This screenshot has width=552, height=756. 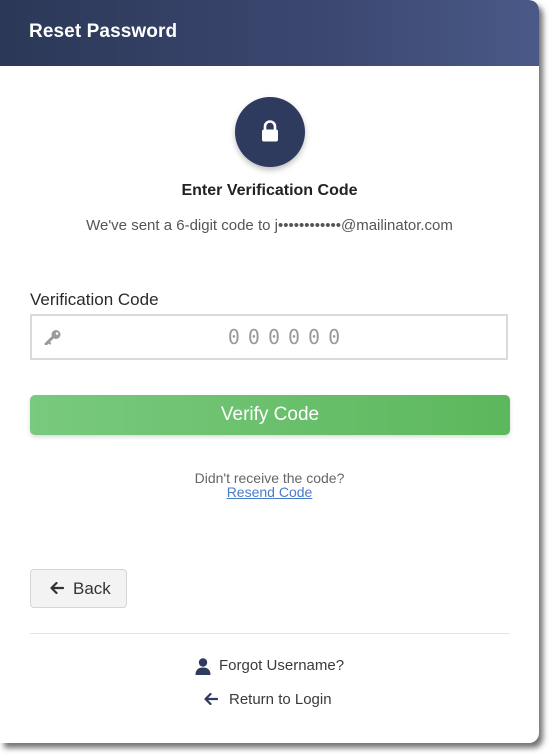 What do you see at coordinates (52, 337) in the screenshot?
I see `key-icon` at bounding box center [52, 337].